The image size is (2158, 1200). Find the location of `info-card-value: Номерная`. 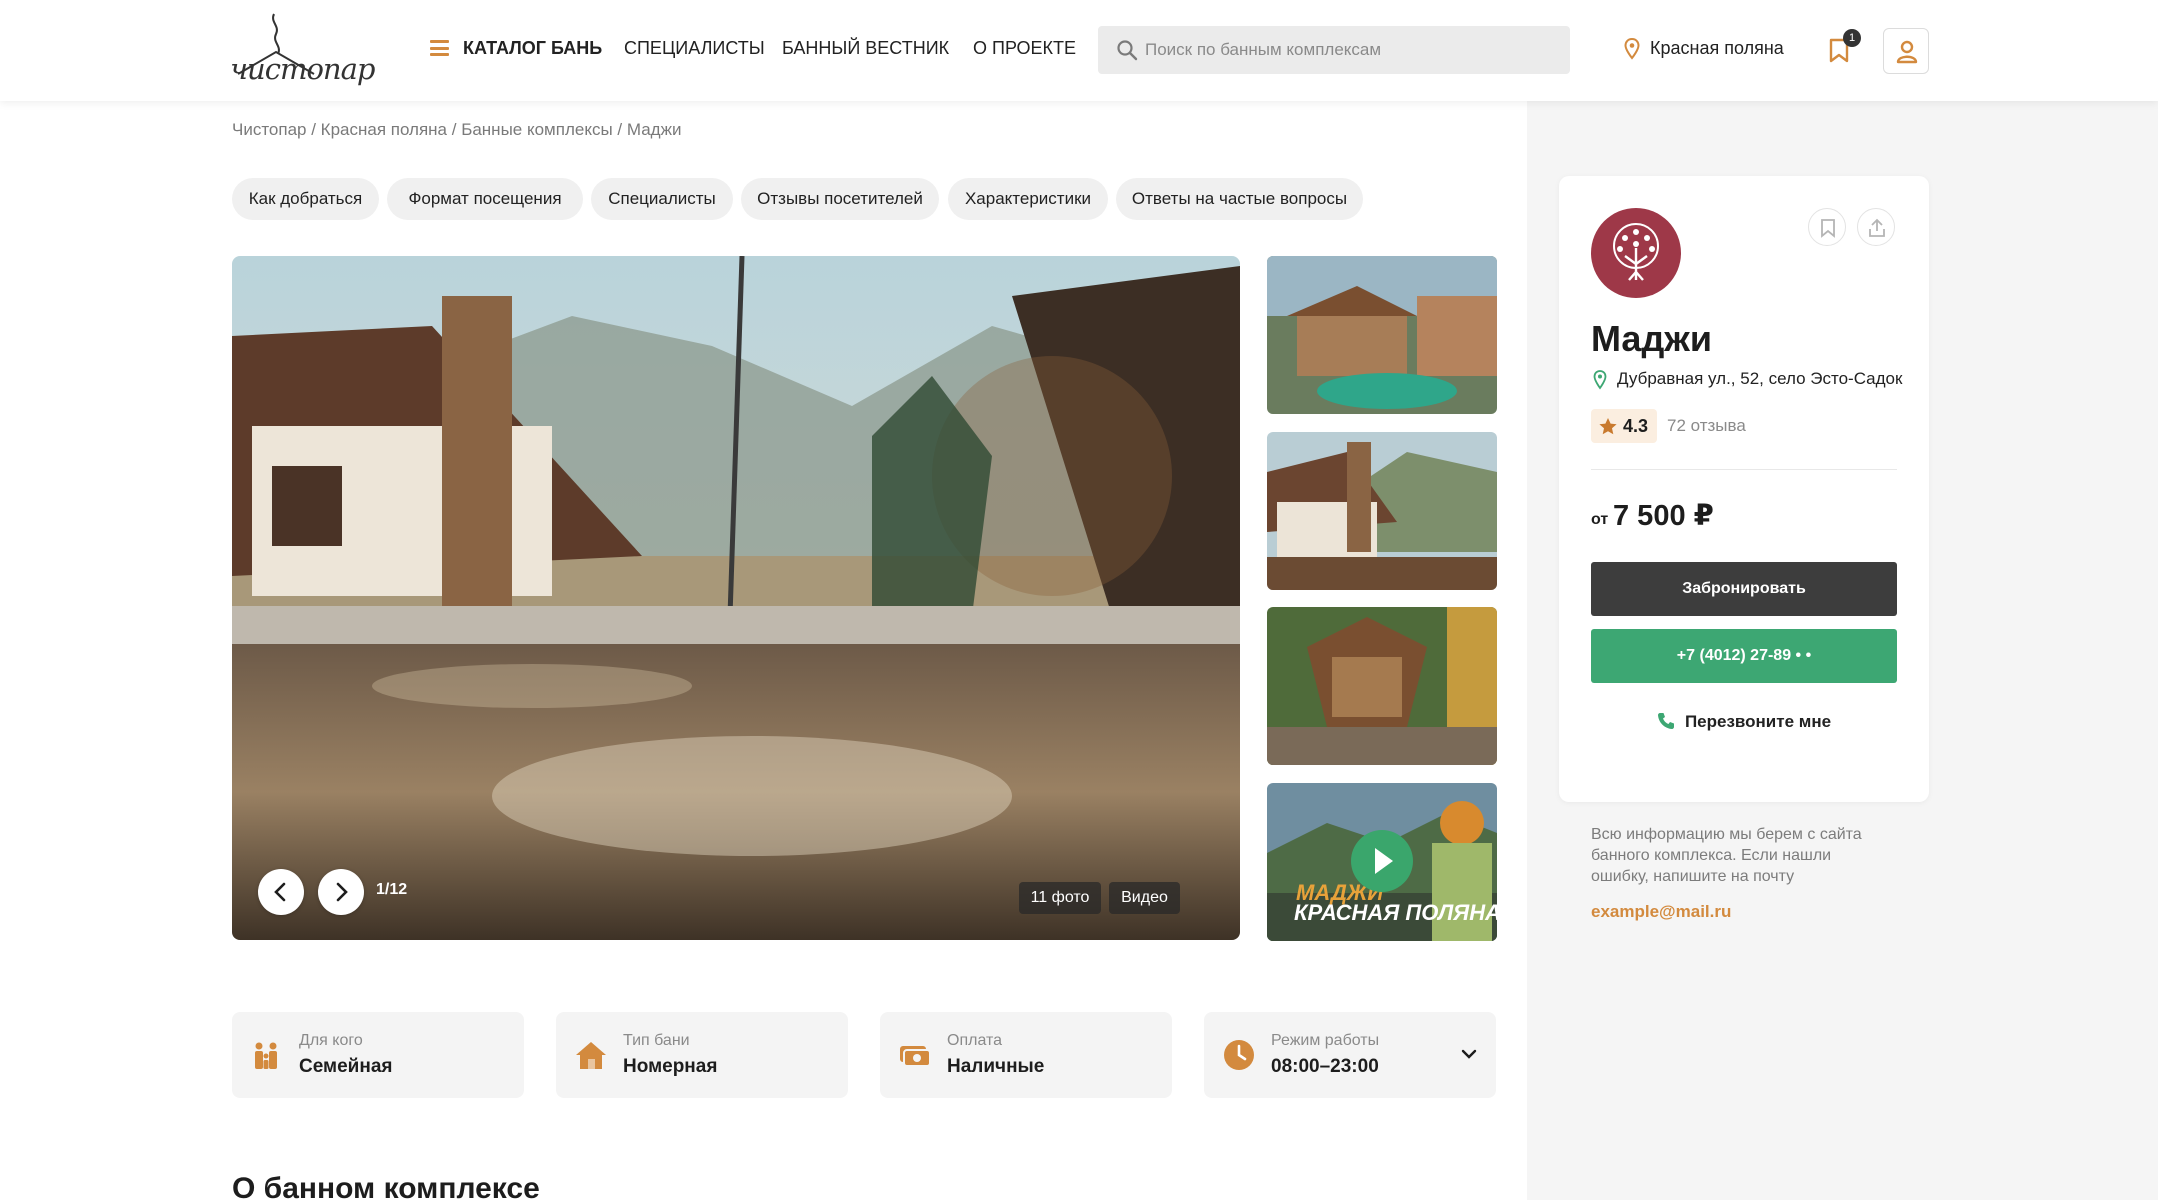

info-card-value: Номерная is located at coordinates (670, 1066).